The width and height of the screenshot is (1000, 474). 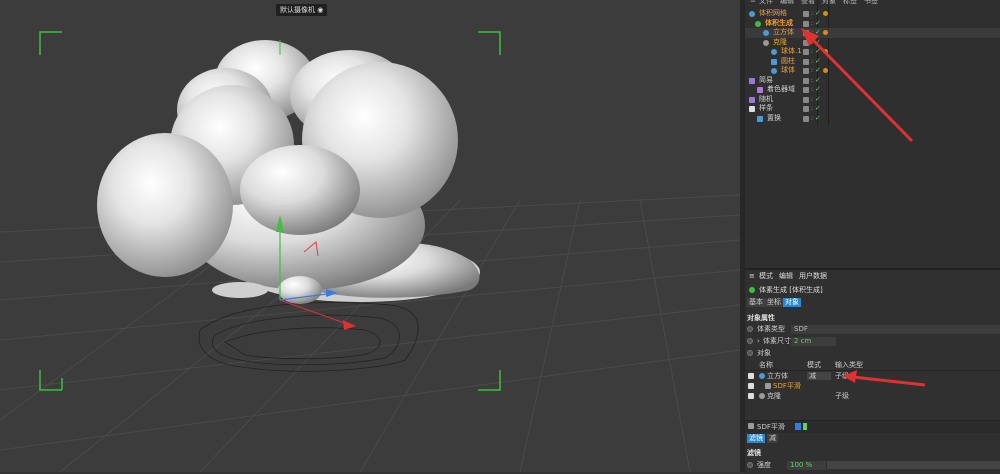 What do you see at coordinates (297, 10) in the screenshot?
I see `camera-label-text: 默认摄像机` at bounding box center [297, 10].